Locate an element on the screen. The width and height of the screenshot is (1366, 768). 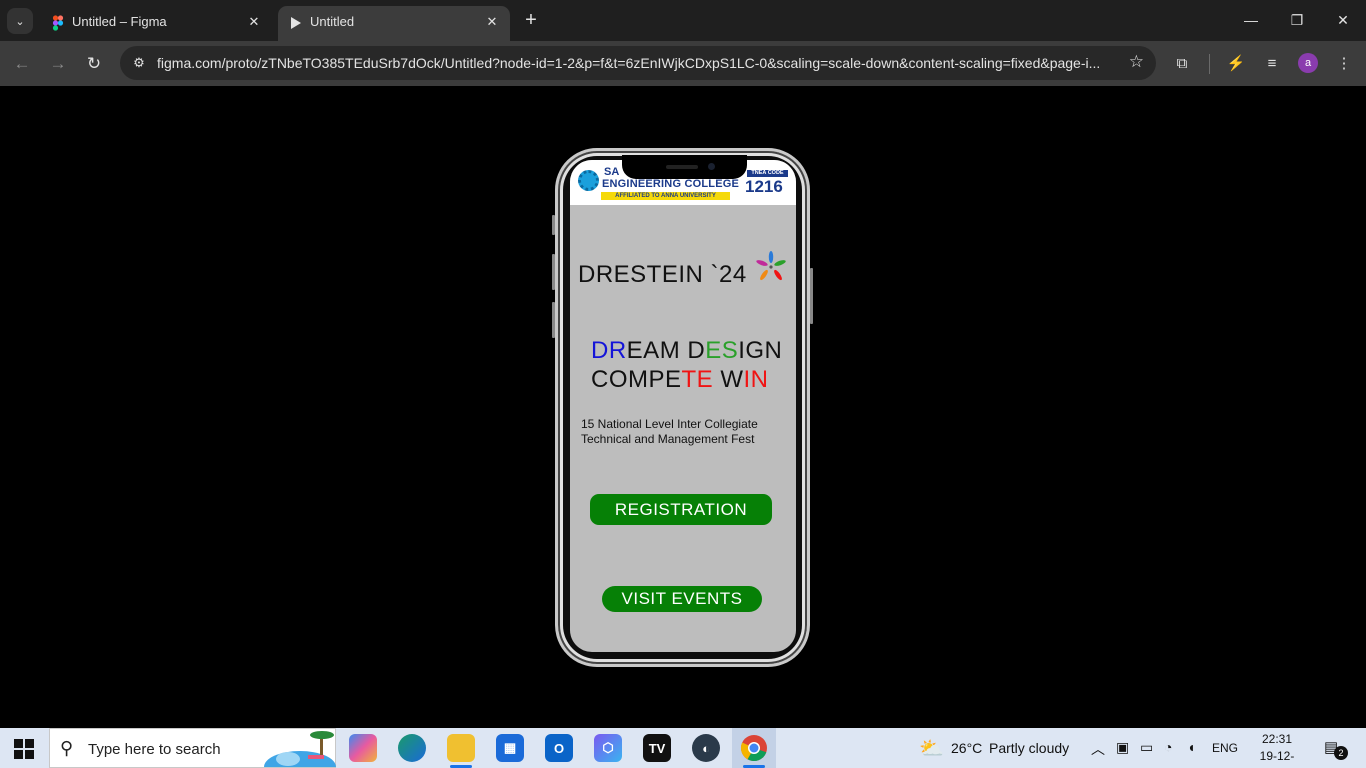
tagline-line-1: DREAM DESIGN is located at coordinates (686, 350).